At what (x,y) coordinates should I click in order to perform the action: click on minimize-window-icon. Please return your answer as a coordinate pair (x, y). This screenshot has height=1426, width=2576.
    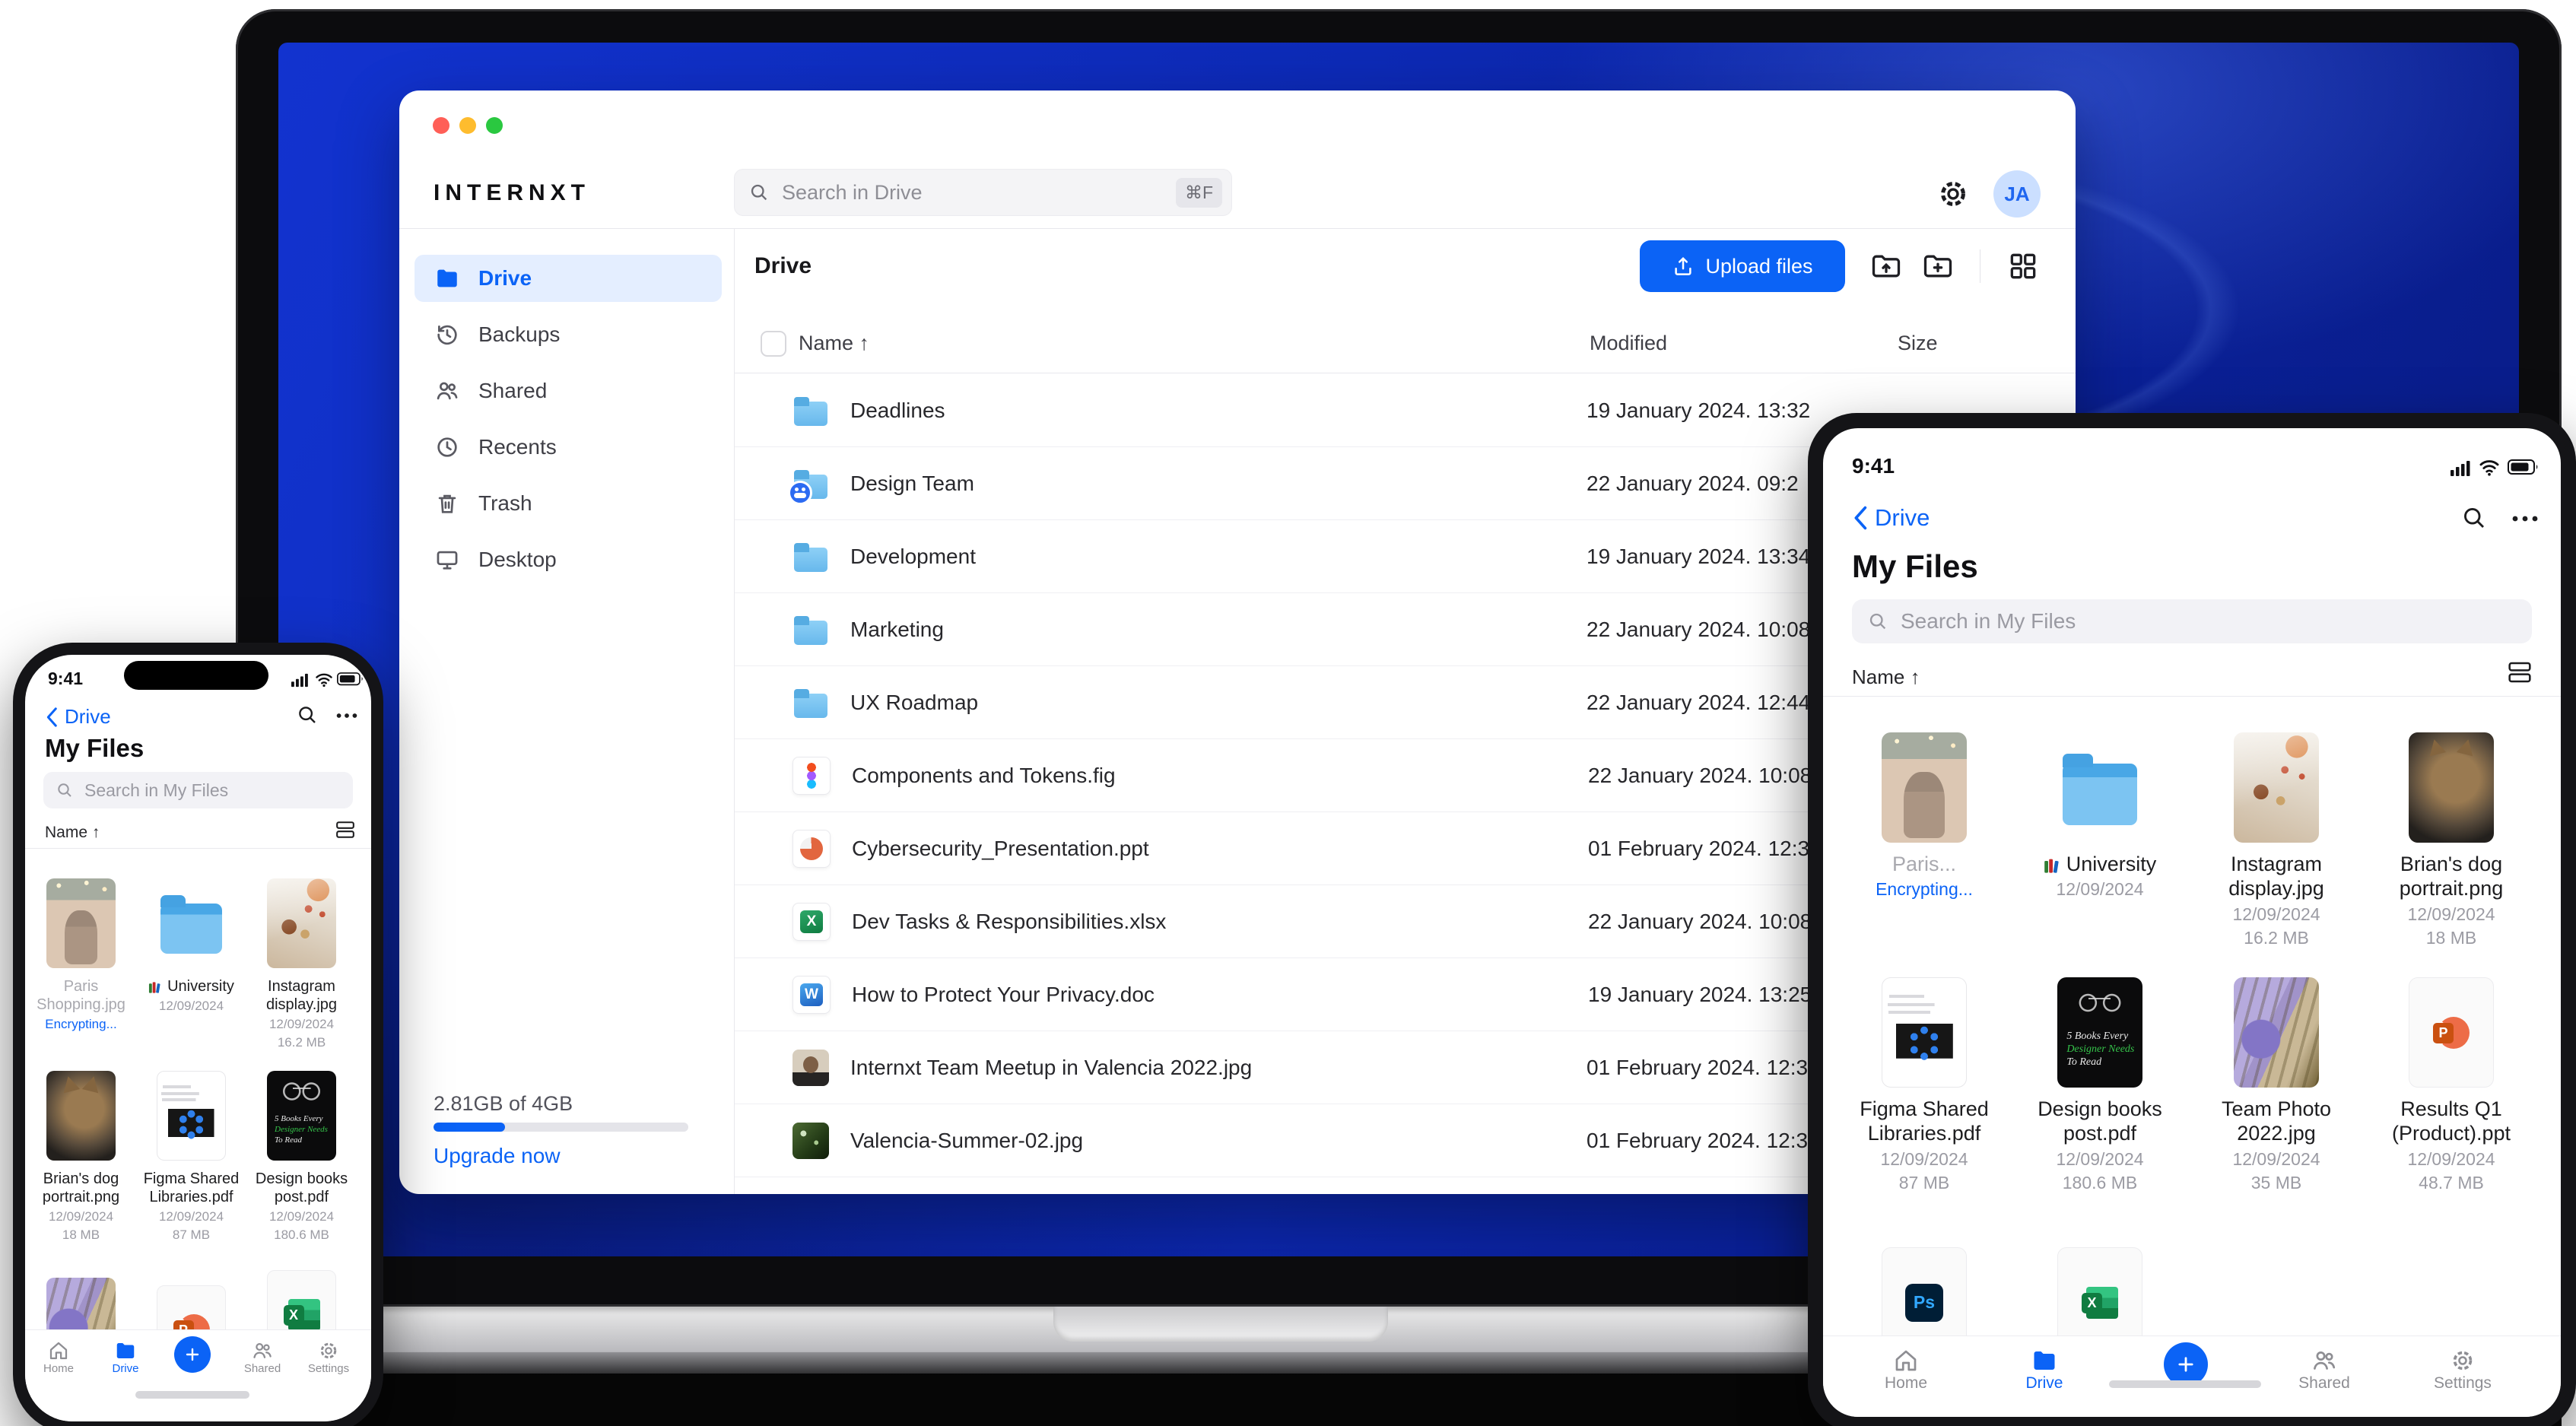
    Looking at the image, I should click on (467, 125).